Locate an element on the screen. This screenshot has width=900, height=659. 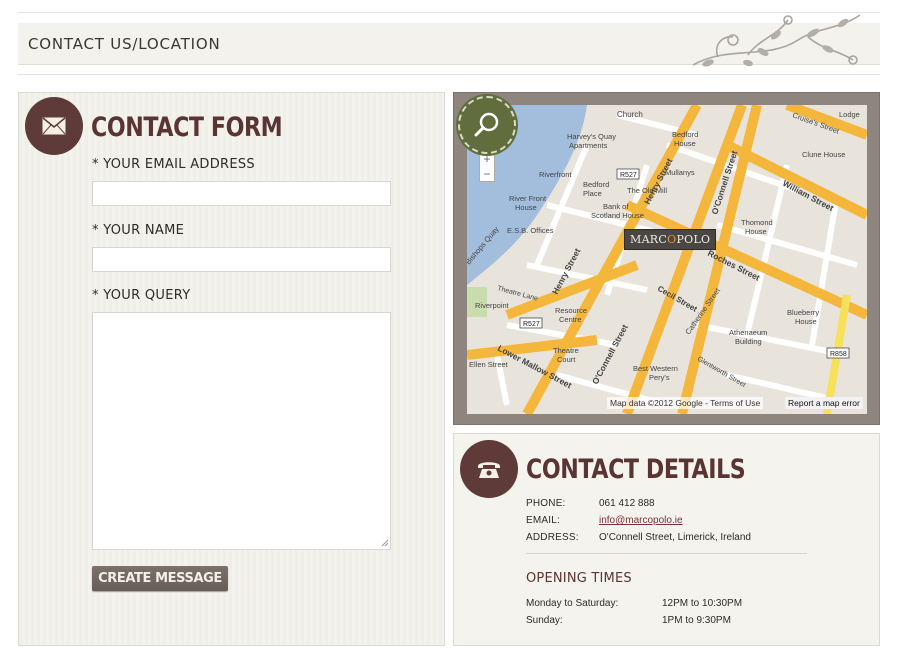
svg-text: Athenaeum is located at coordinates (748, 332).